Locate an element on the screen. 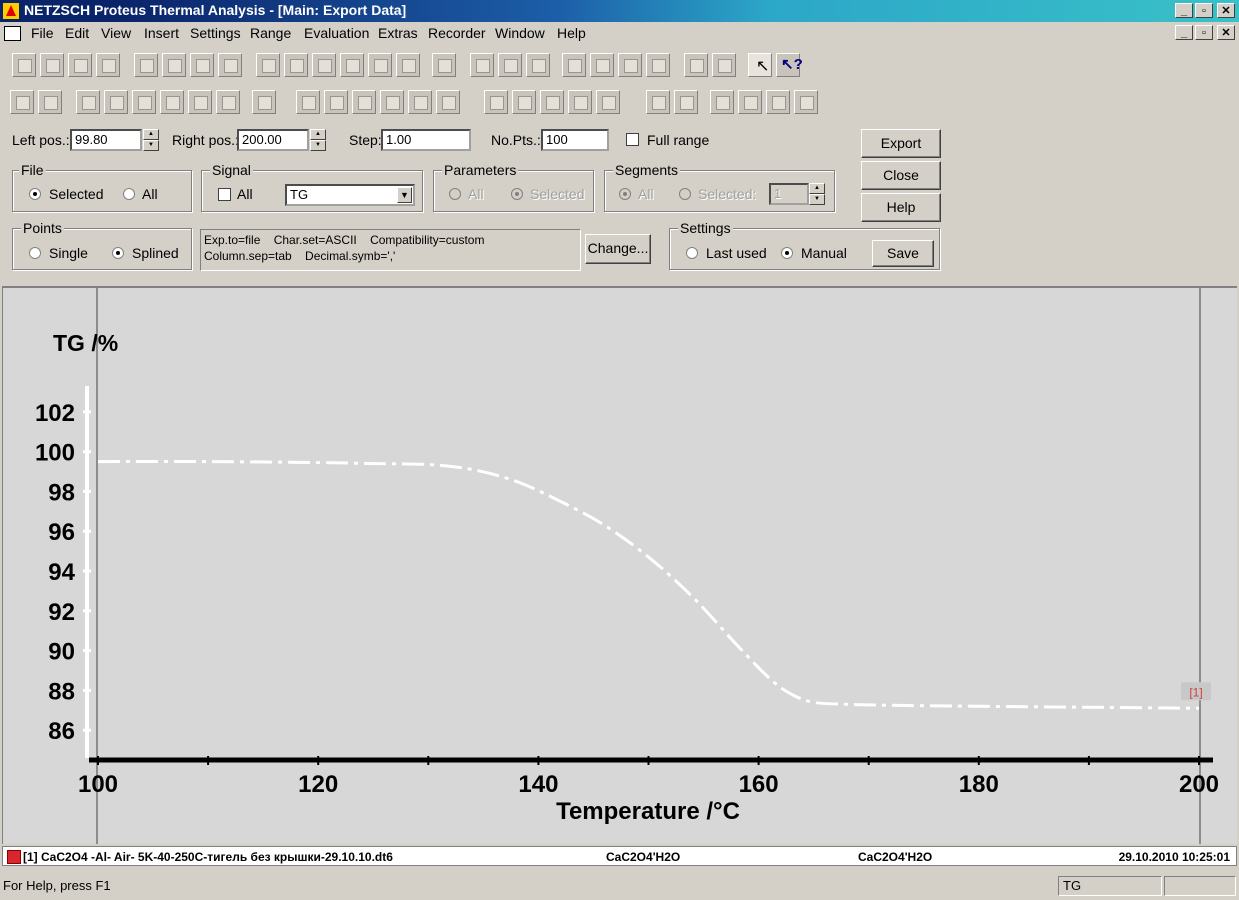 The height and width of the screenshot is (900, 1239). npts-input: 100 is located at coordinates (575, 140).